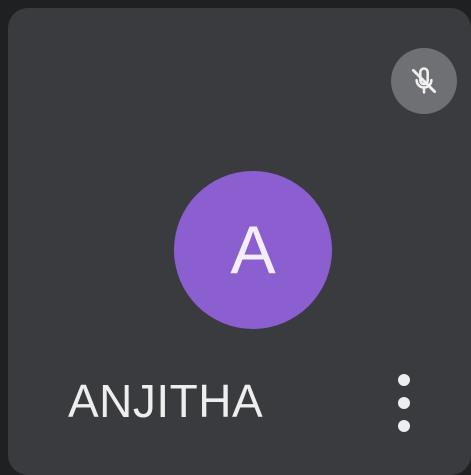  I want to click on participant-name: ANJITHA, so click(166, 401).